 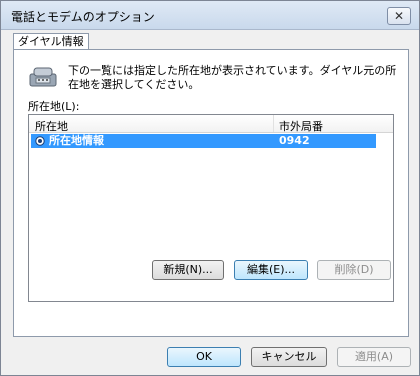 What do you see at coordinates (294, 140) in the screenshot?
I see `area-code: 0942` at bounding box center [294, 140].